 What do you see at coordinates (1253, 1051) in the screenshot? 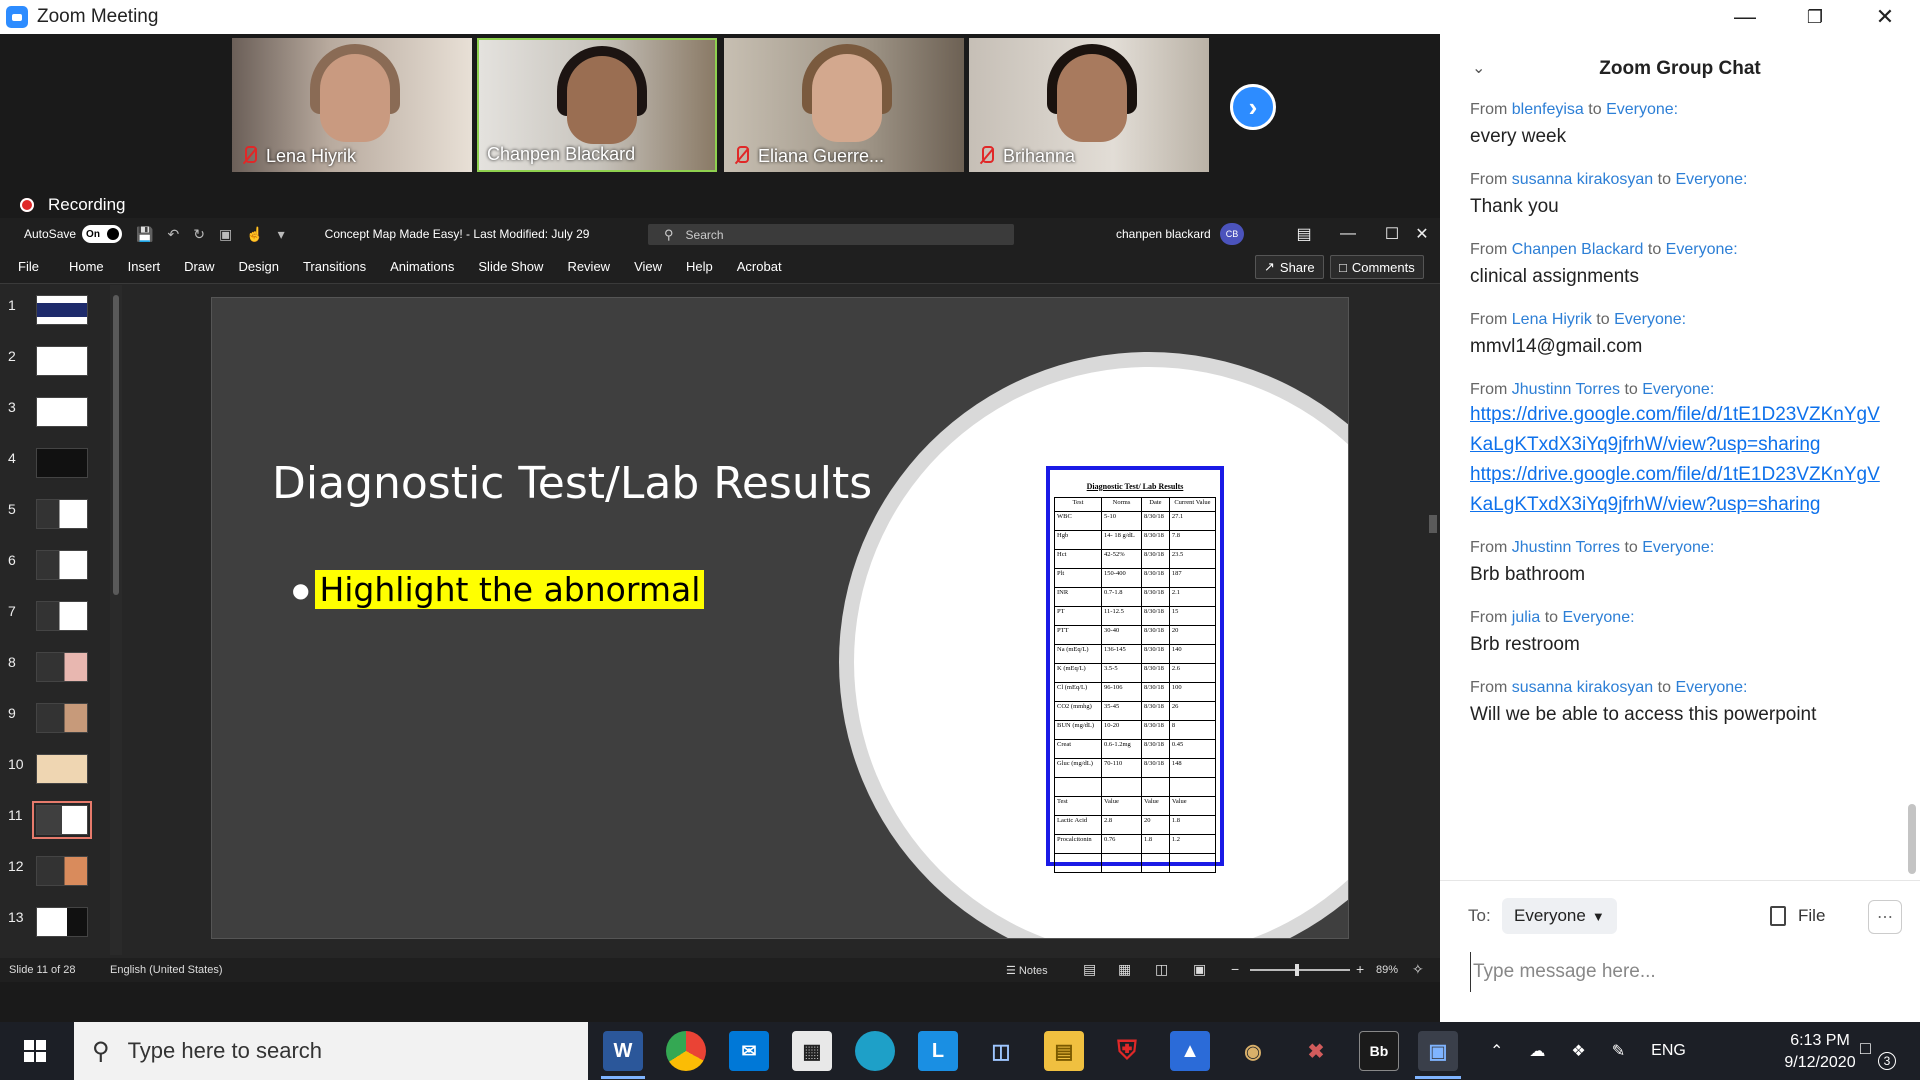
I see `paint-app-icon: ◉` at bounding box center [1253, 1051].